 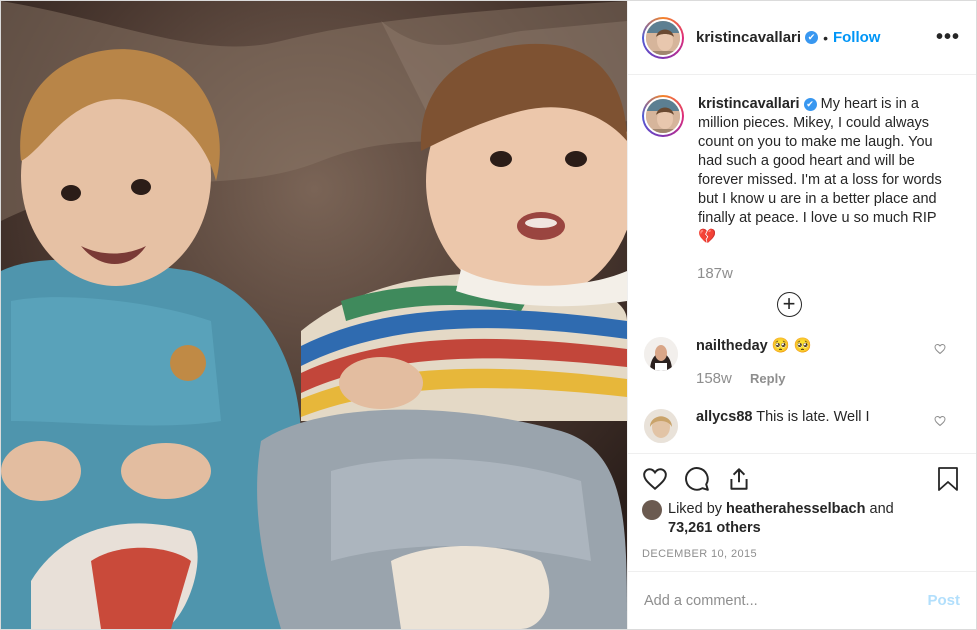 What do you see at coordinates (655, 479) in the screenshot?
I see `like-heart-icon` at bounding box center [655, 479].